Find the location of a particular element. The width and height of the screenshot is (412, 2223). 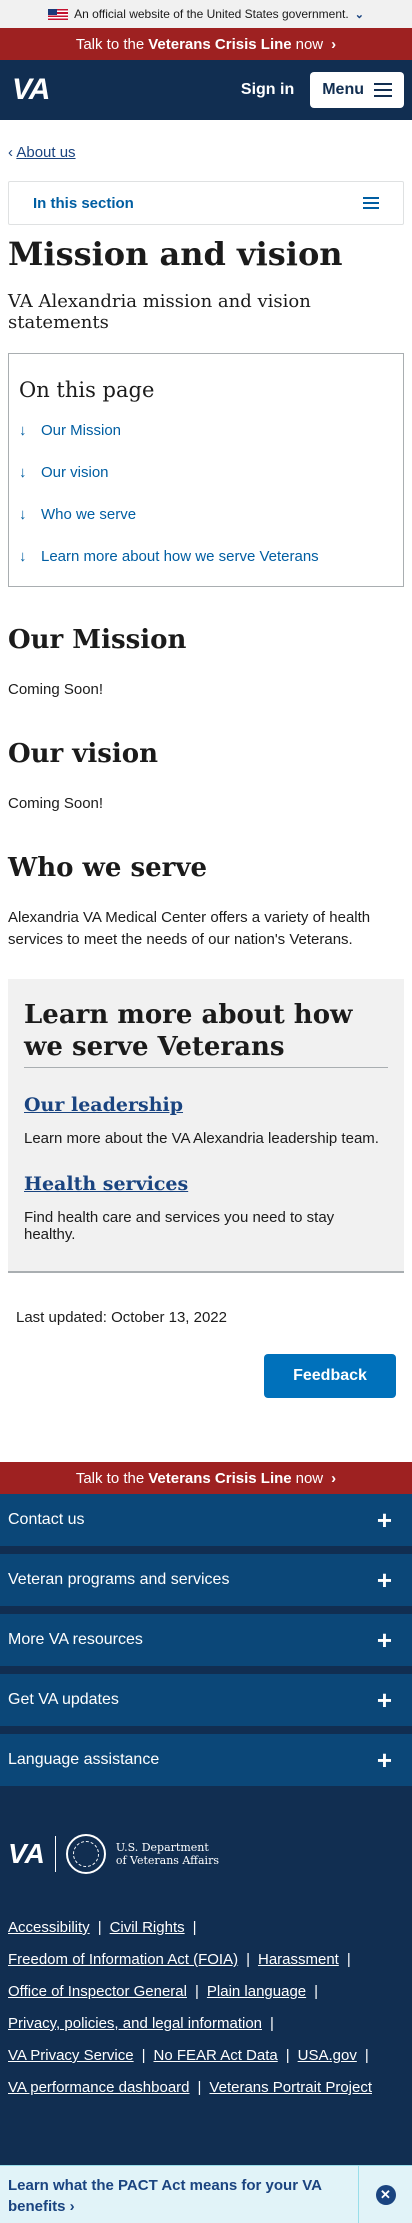

footer-link: Harassment is located at coordinates (298, 1959).